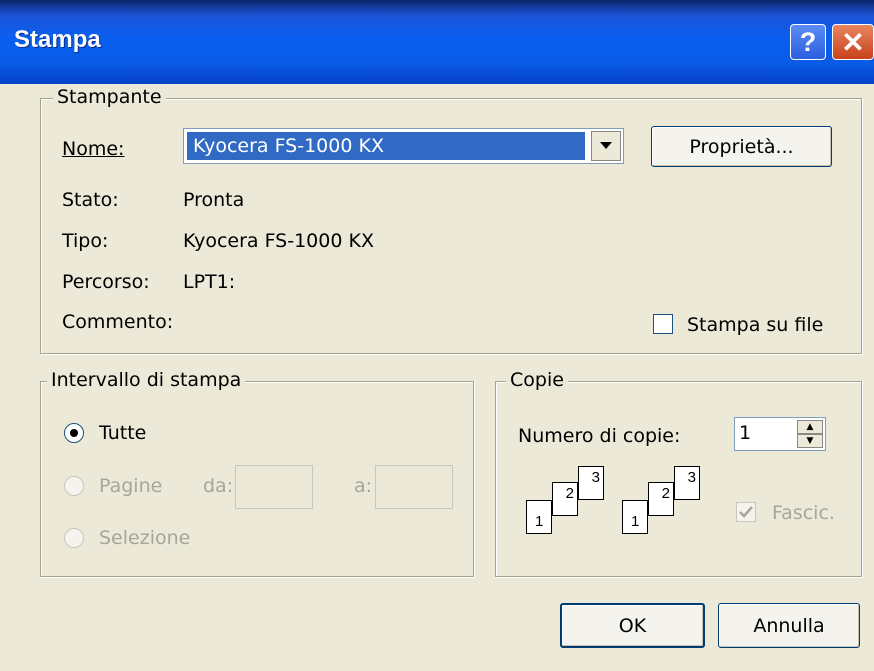 Image resolution: width=874 pixels, height=671 pixels. Describe the element at coordinates (106, 282) in the screenshot. I see `path-label: Percorso:` at that location.